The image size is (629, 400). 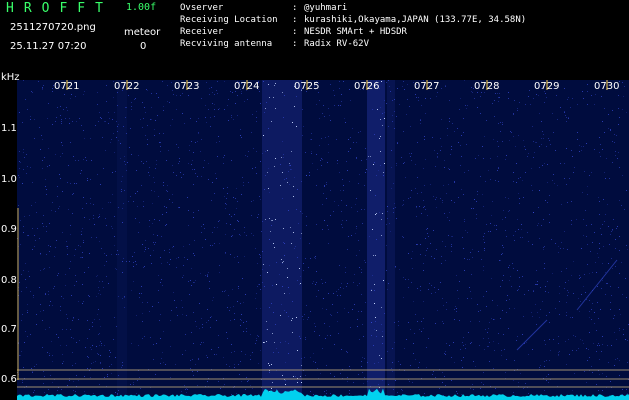 What do you see at coordinates (226, 44) in the screenshot?
I see `info-label: Recviving antenna` at bounding box center [226, 44].